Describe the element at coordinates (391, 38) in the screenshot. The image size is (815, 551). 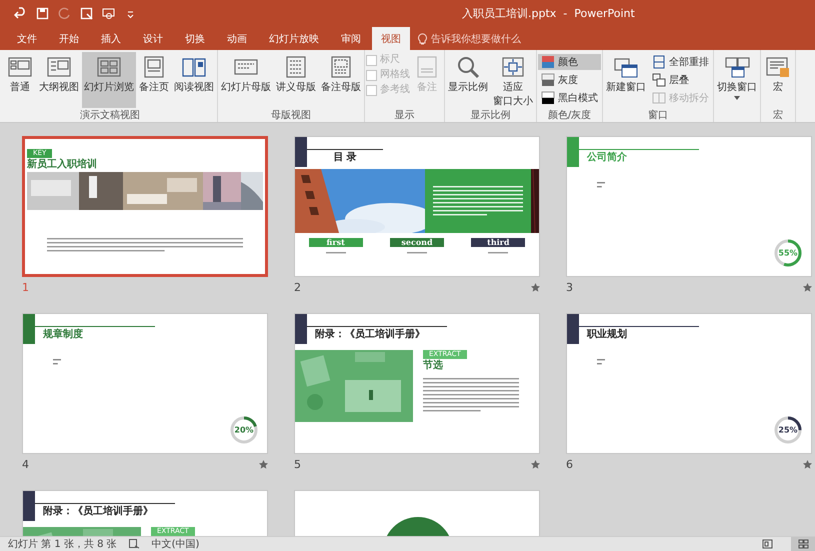
I see `ribbon-tab: 视图` at that location.